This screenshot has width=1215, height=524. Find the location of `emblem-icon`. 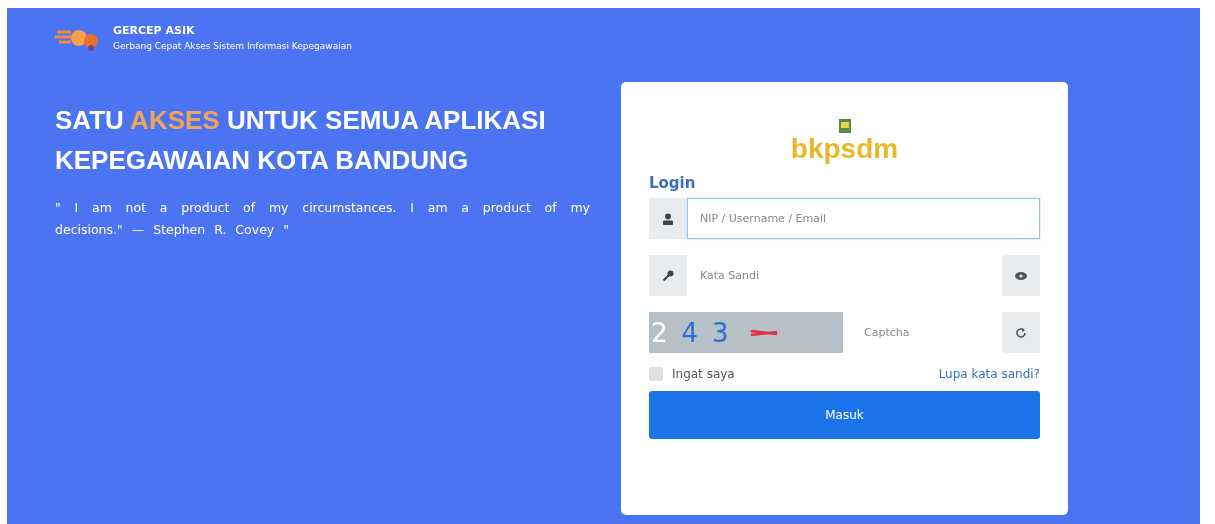

emblem-icon is located at coordinates (844, 126).